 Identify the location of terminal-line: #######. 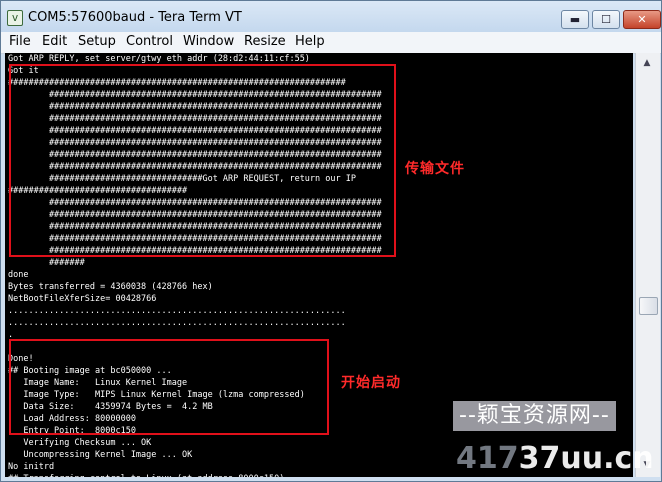
(46, 263).